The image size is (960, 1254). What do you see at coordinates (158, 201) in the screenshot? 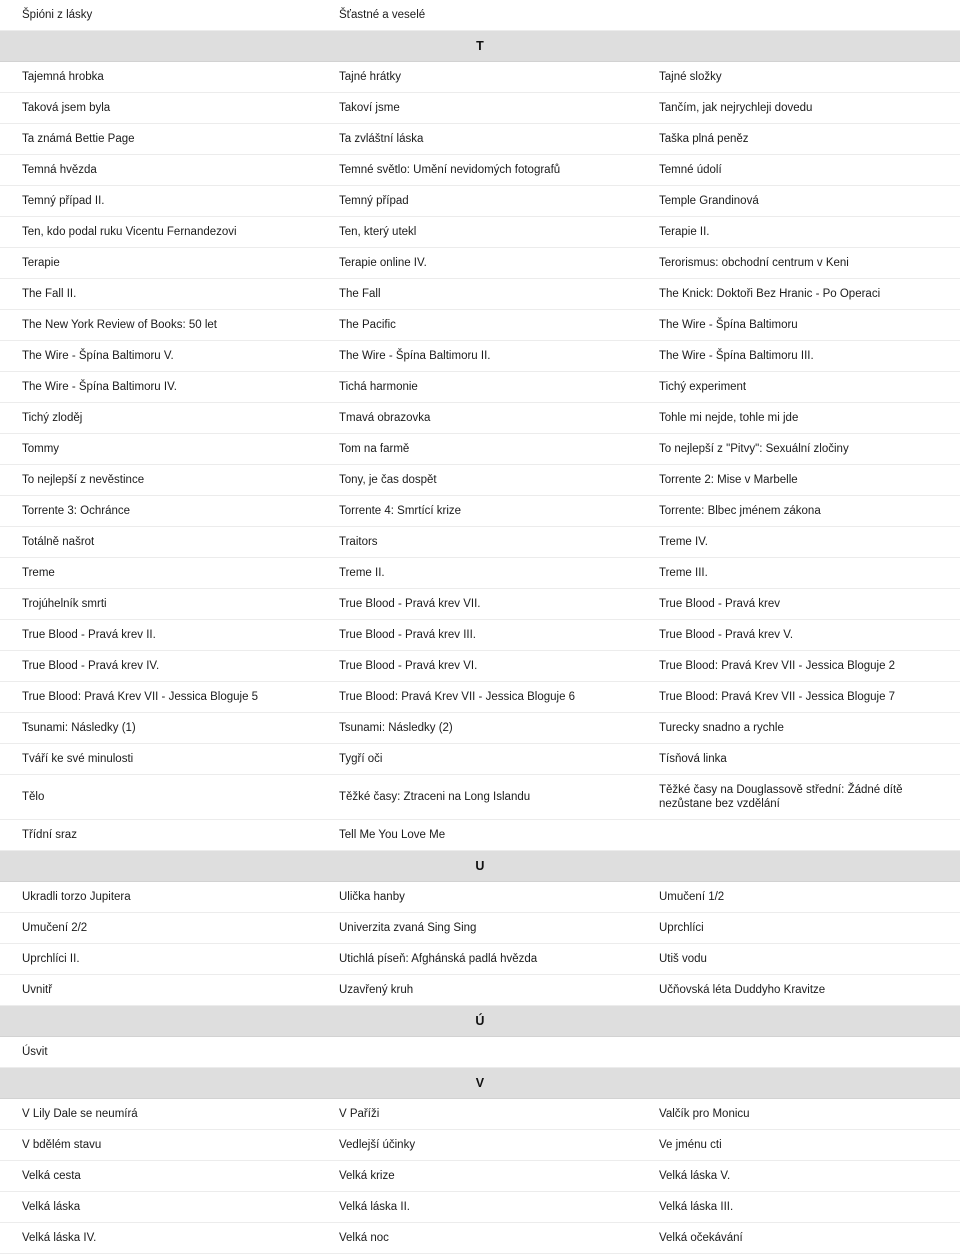
I see `title-cell: Temný případ II.` at bounding box center [158, 201].